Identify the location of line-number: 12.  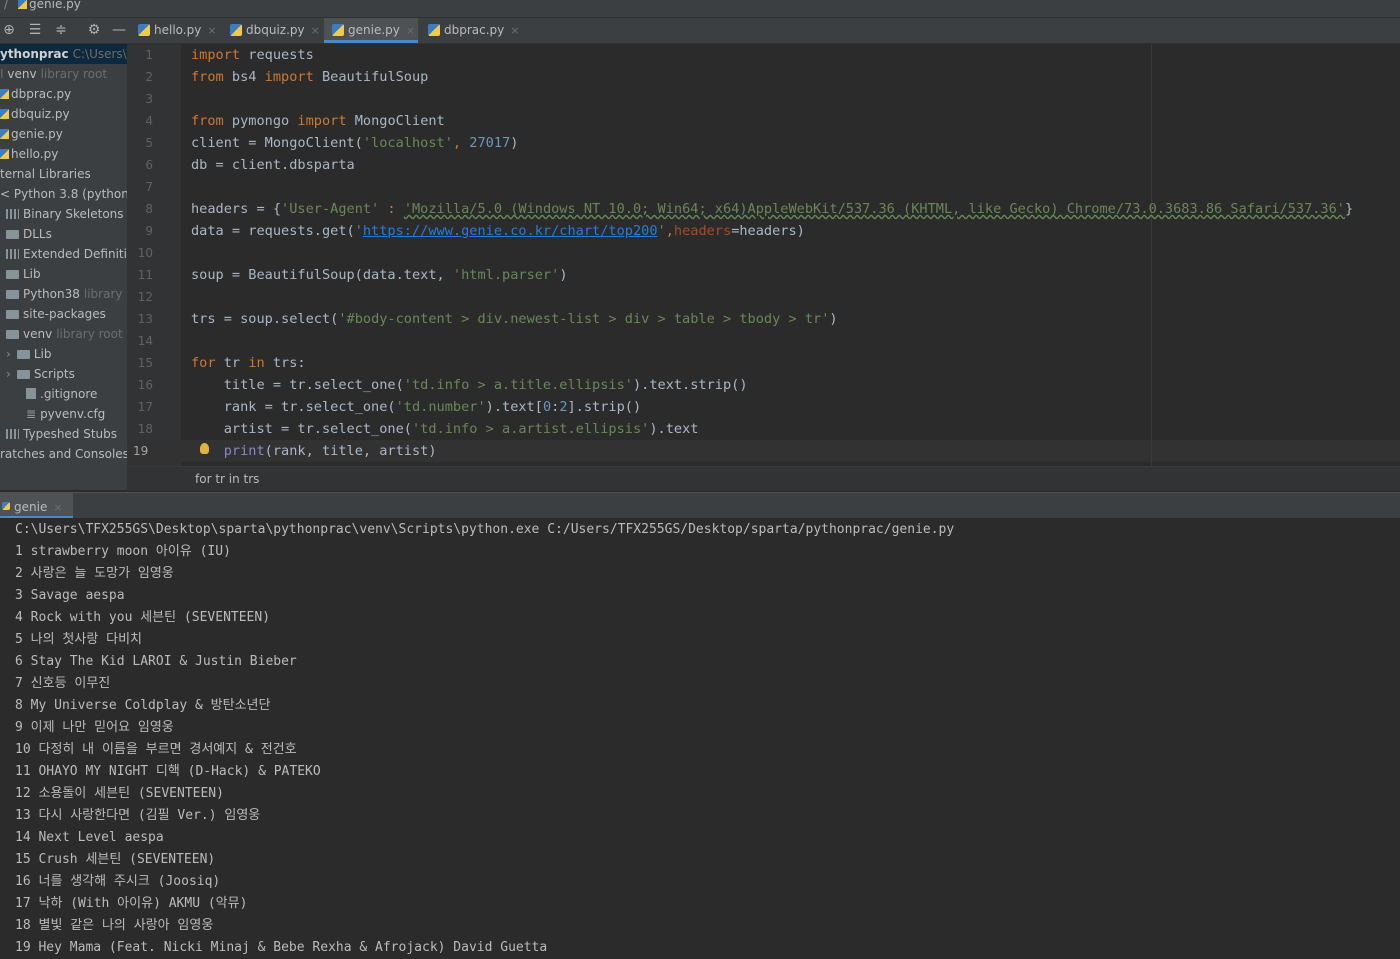
(145, 297).